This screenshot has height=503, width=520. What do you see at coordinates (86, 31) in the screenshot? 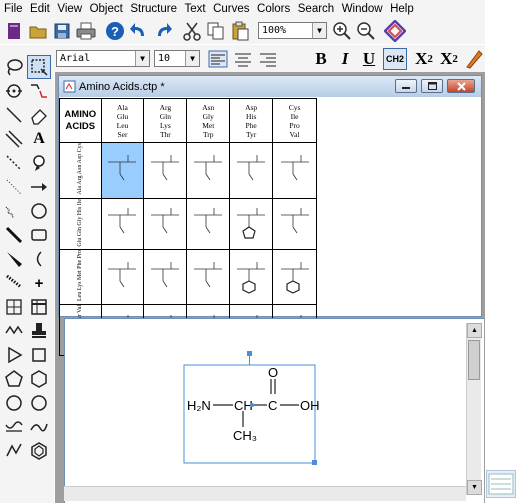
I see `print-icon` at bounding box center [86, 31].